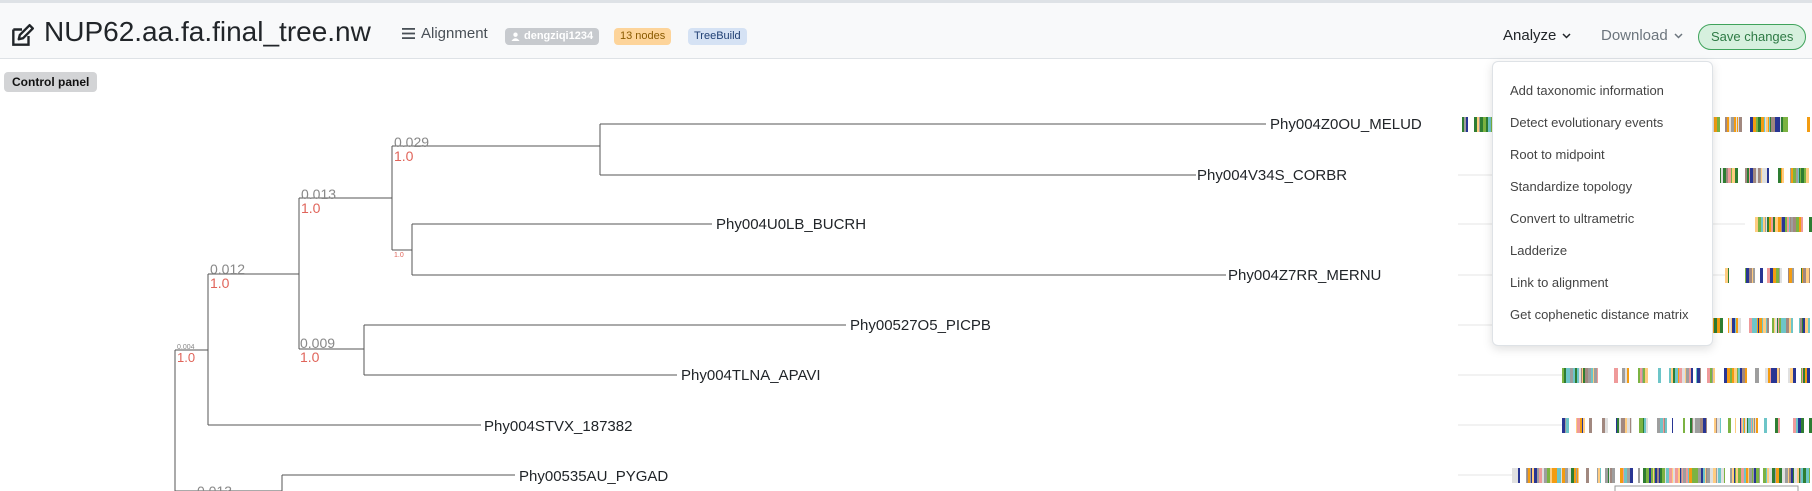  What do you see at coordinates (593, 476) in the screenshot?
I see `leaf-name: Phy00535AU_PYGAD` at bounding box center [593, 476].